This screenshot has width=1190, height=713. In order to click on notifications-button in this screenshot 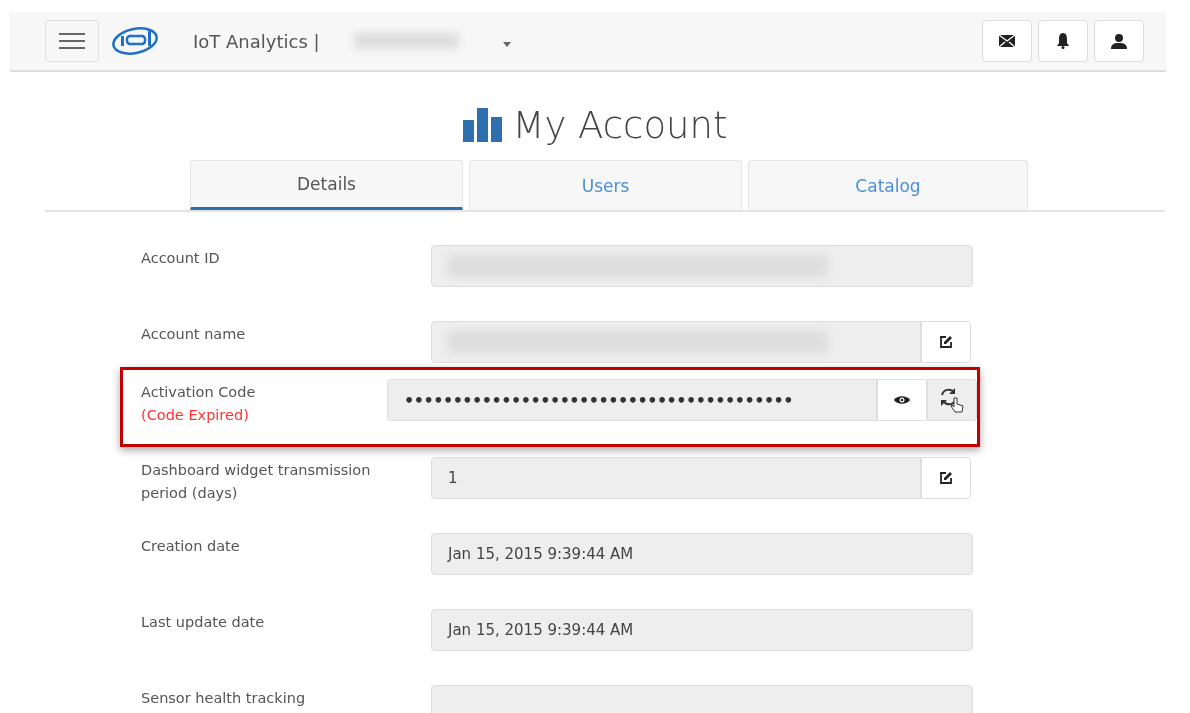, I will do `click(1063, 41)`.